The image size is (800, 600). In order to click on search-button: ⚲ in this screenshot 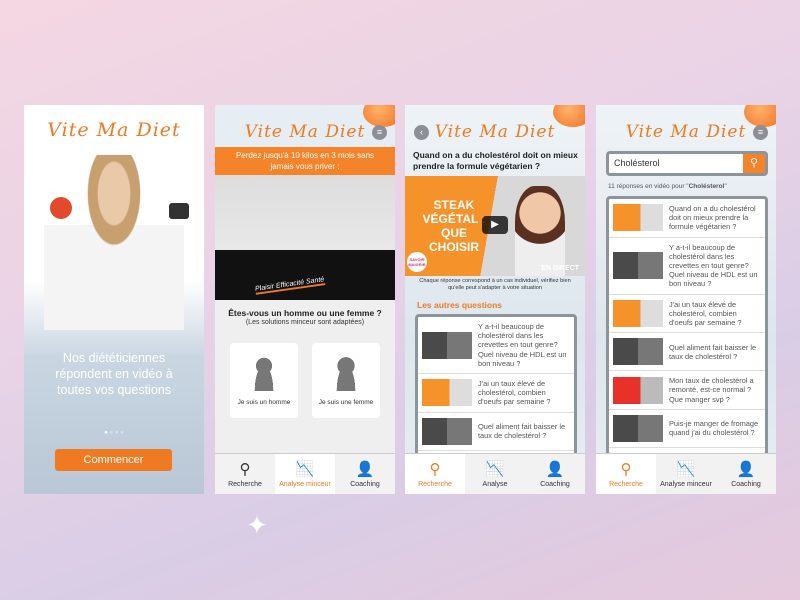, I will do `click(754, 163)`.